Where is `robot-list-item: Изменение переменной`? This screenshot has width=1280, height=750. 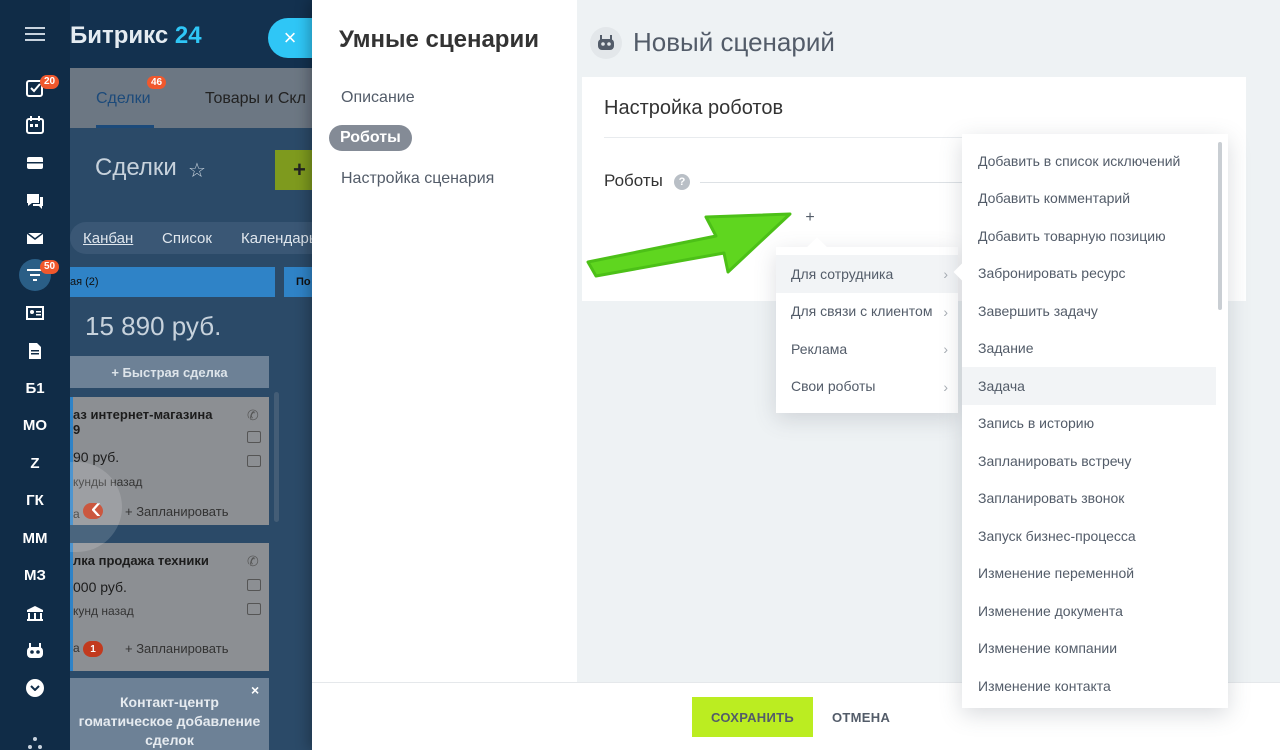 robot-list-item: Изменение переменной is located at coordinates (1095, 574).